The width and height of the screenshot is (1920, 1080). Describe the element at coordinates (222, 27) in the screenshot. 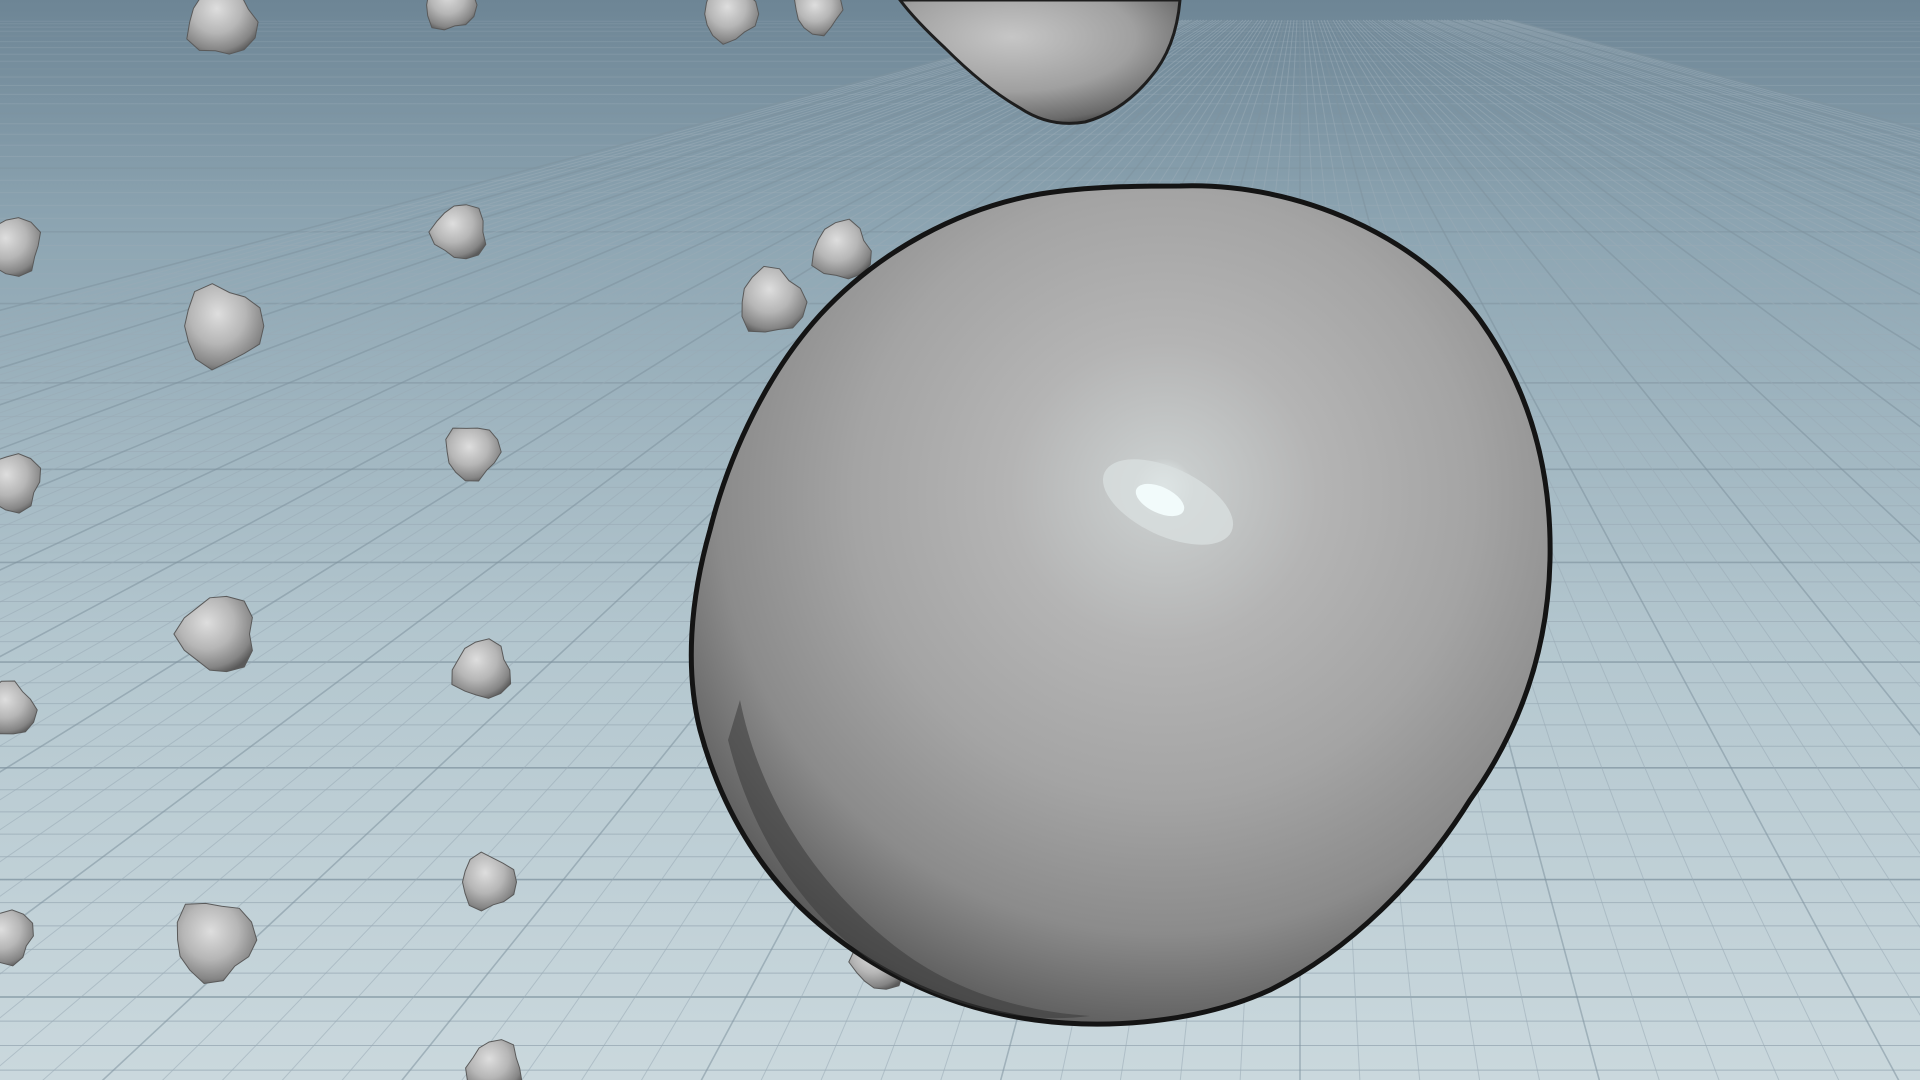

I see `particle-sphere` at that location.